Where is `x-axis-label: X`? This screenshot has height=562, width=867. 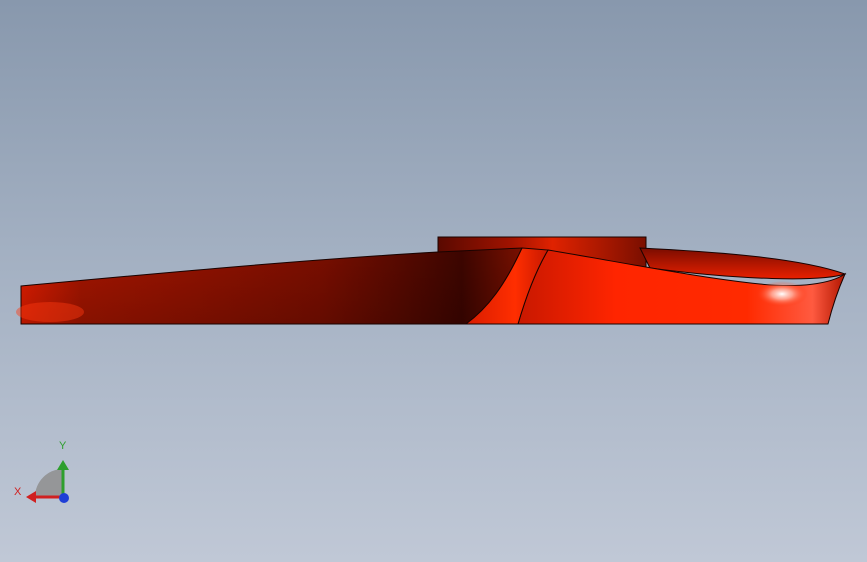 x-axis-label: X is located at coordinates (18, 492).